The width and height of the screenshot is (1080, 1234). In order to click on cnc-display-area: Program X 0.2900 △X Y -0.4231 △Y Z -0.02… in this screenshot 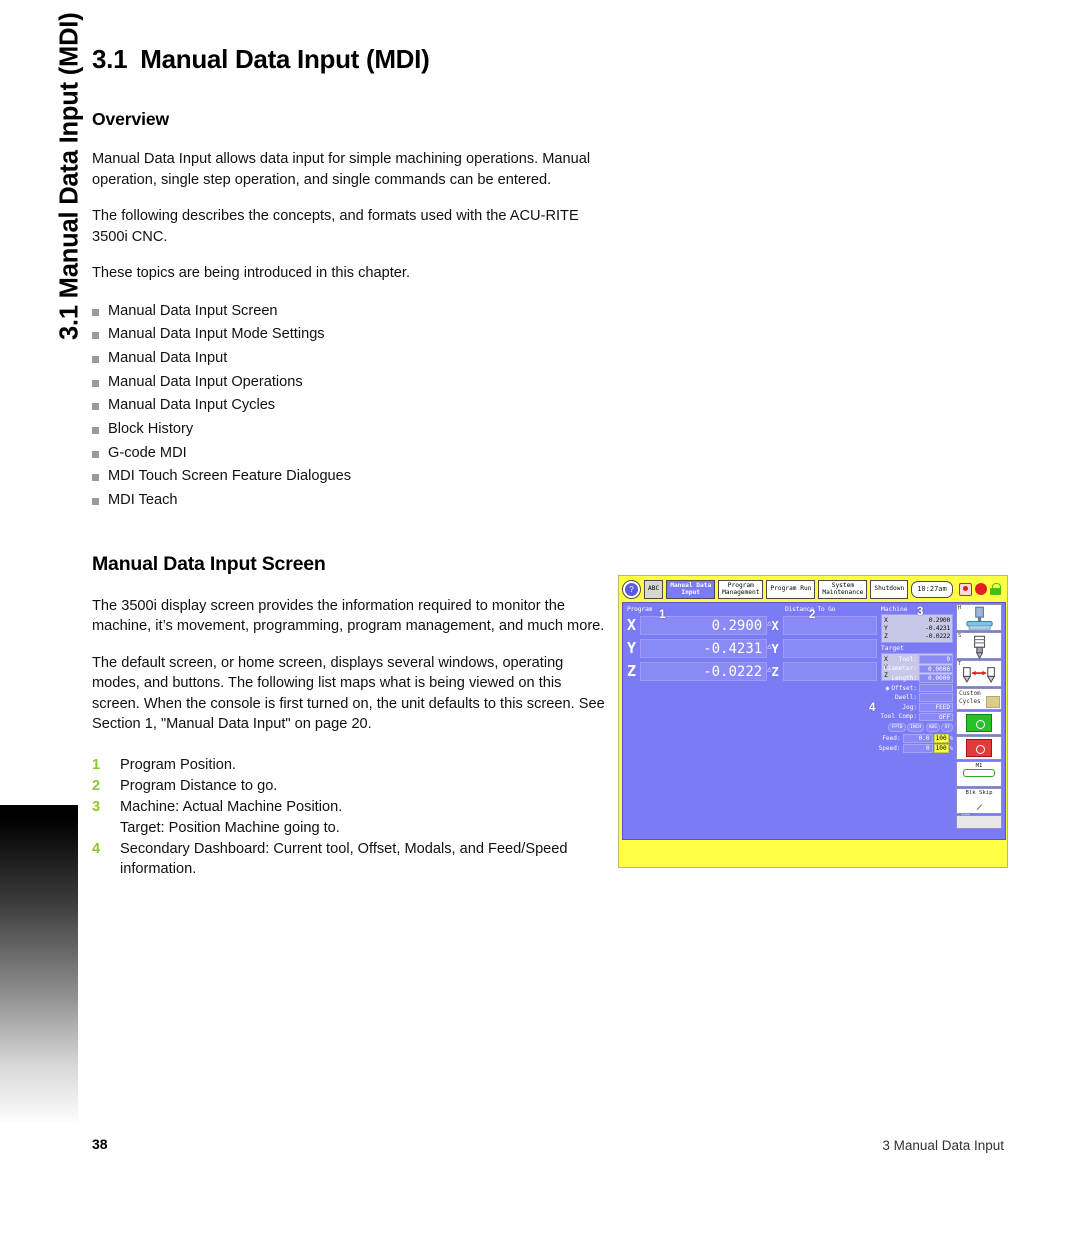, I will do `click(814, 721)`.